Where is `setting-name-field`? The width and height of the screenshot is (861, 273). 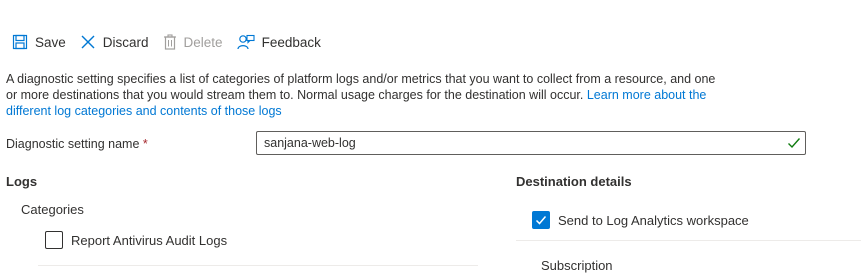 setting-name-field is located at coordinates (531, 143).